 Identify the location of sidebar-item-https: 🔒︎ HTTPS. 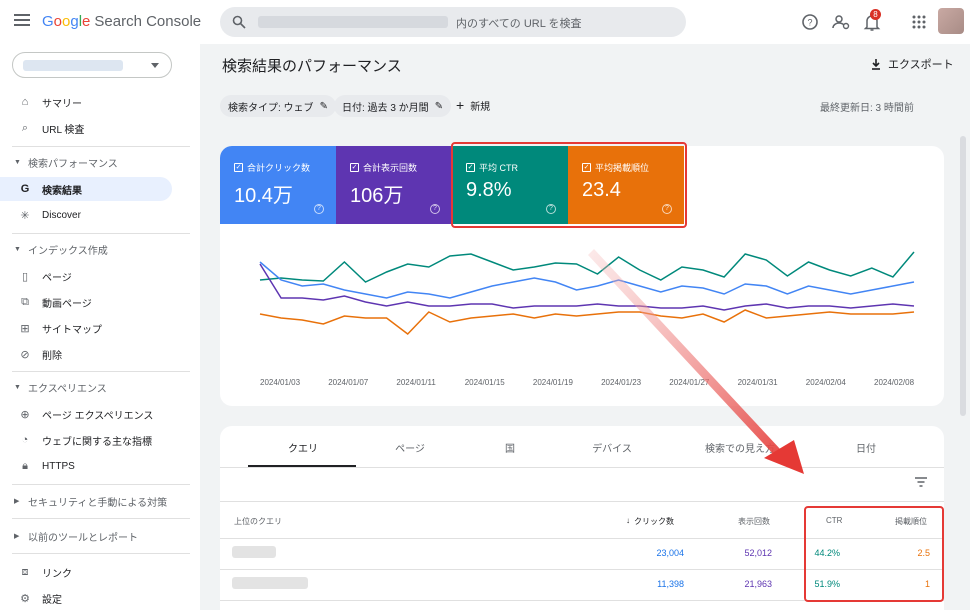
(86, 466).